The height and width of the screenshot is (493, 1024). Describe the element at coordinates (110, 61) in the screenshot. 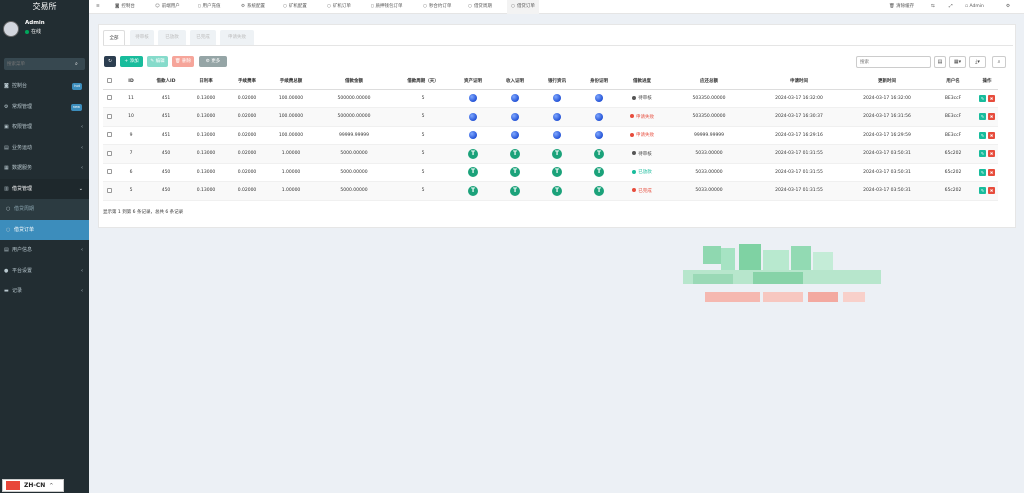

I see `refresh-button: ↻` at that location.